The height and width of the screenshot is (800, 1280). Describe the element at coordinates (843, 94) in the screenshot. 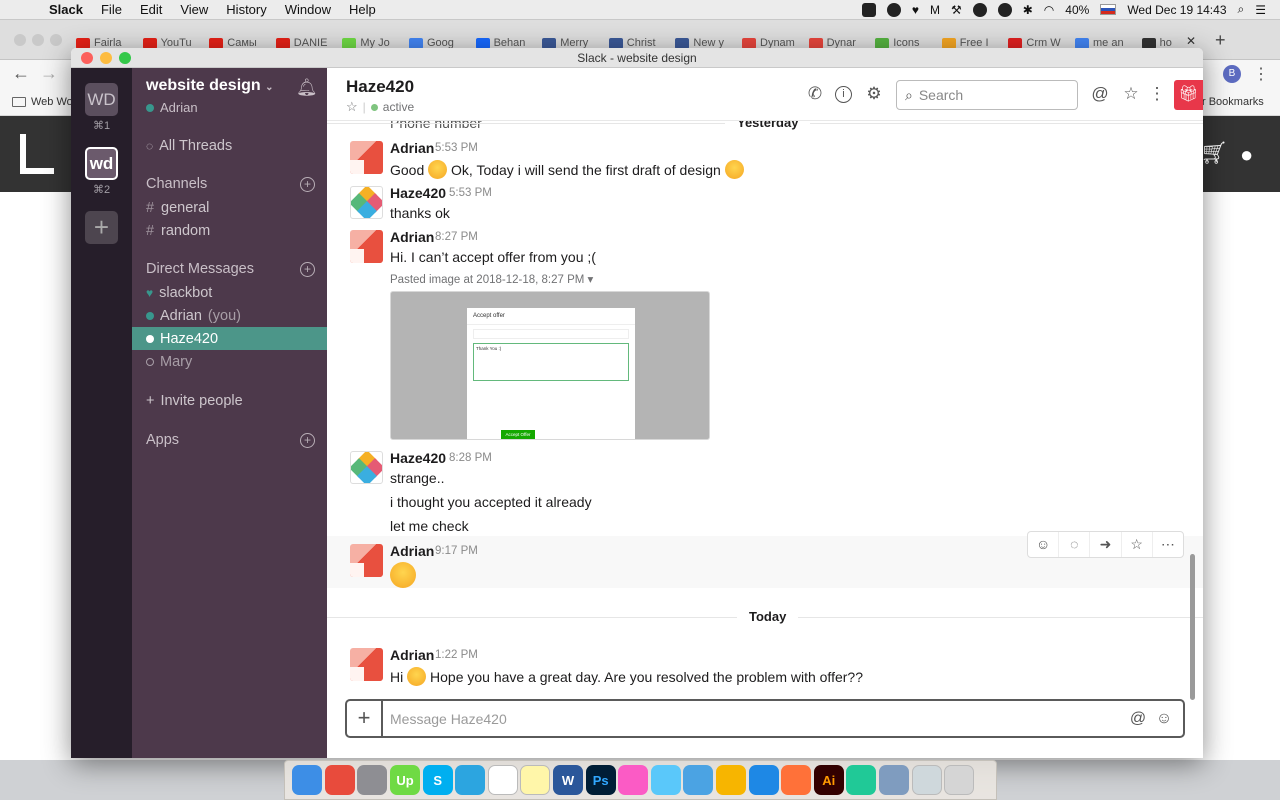

I see `info-icon: i` at that location.